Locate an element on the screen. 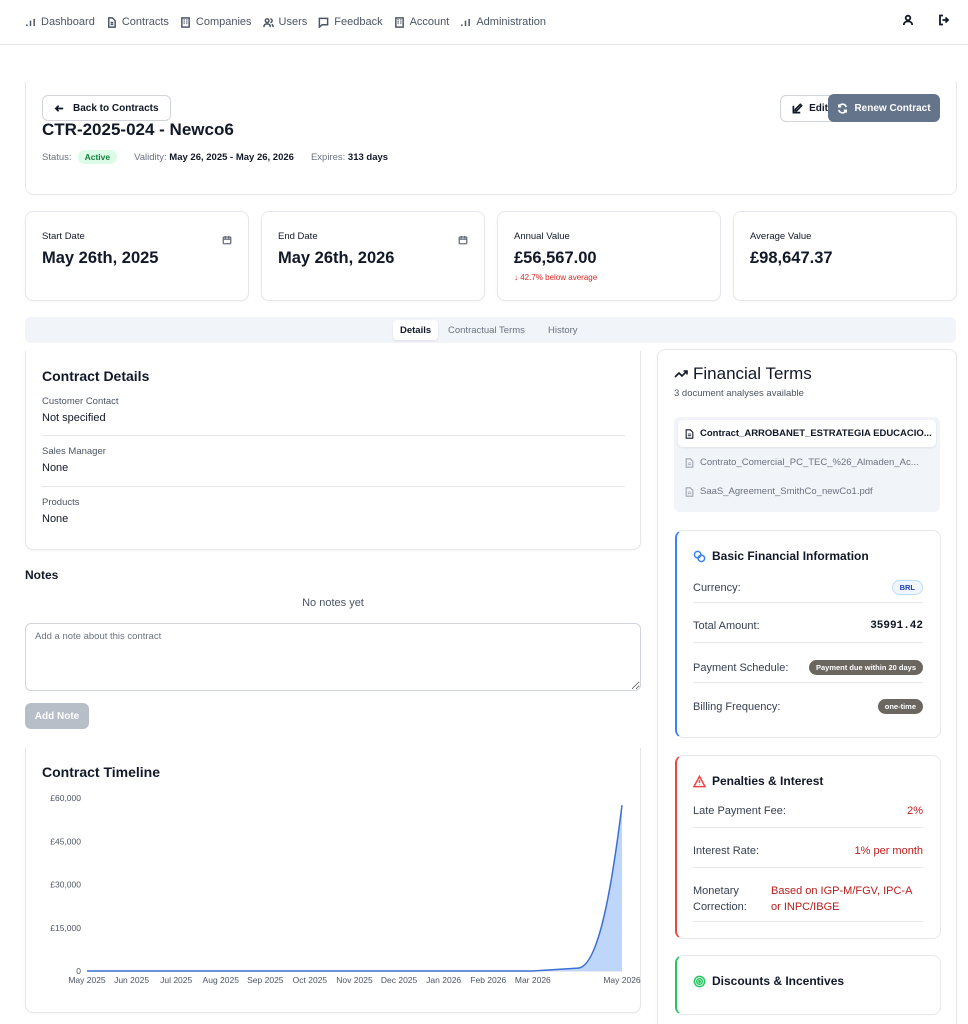 The image size is (968, 1024). users-icon is located at coordinates (268, 22).